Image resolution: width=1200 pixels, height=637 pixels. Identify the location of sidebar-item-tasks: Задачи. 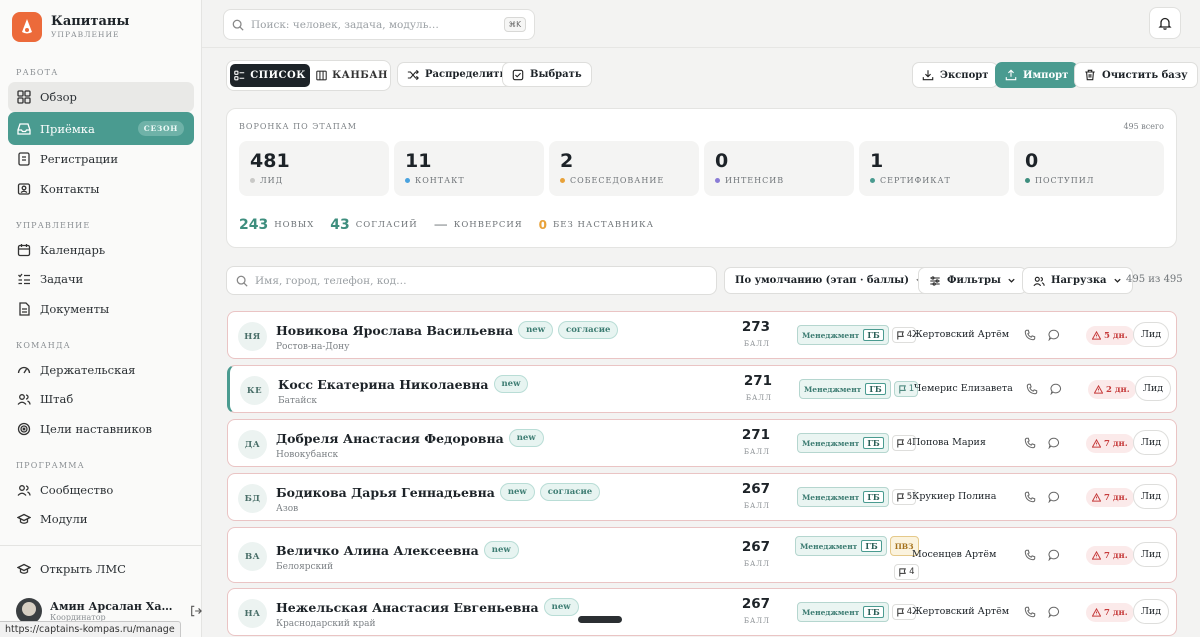
(101, 279).